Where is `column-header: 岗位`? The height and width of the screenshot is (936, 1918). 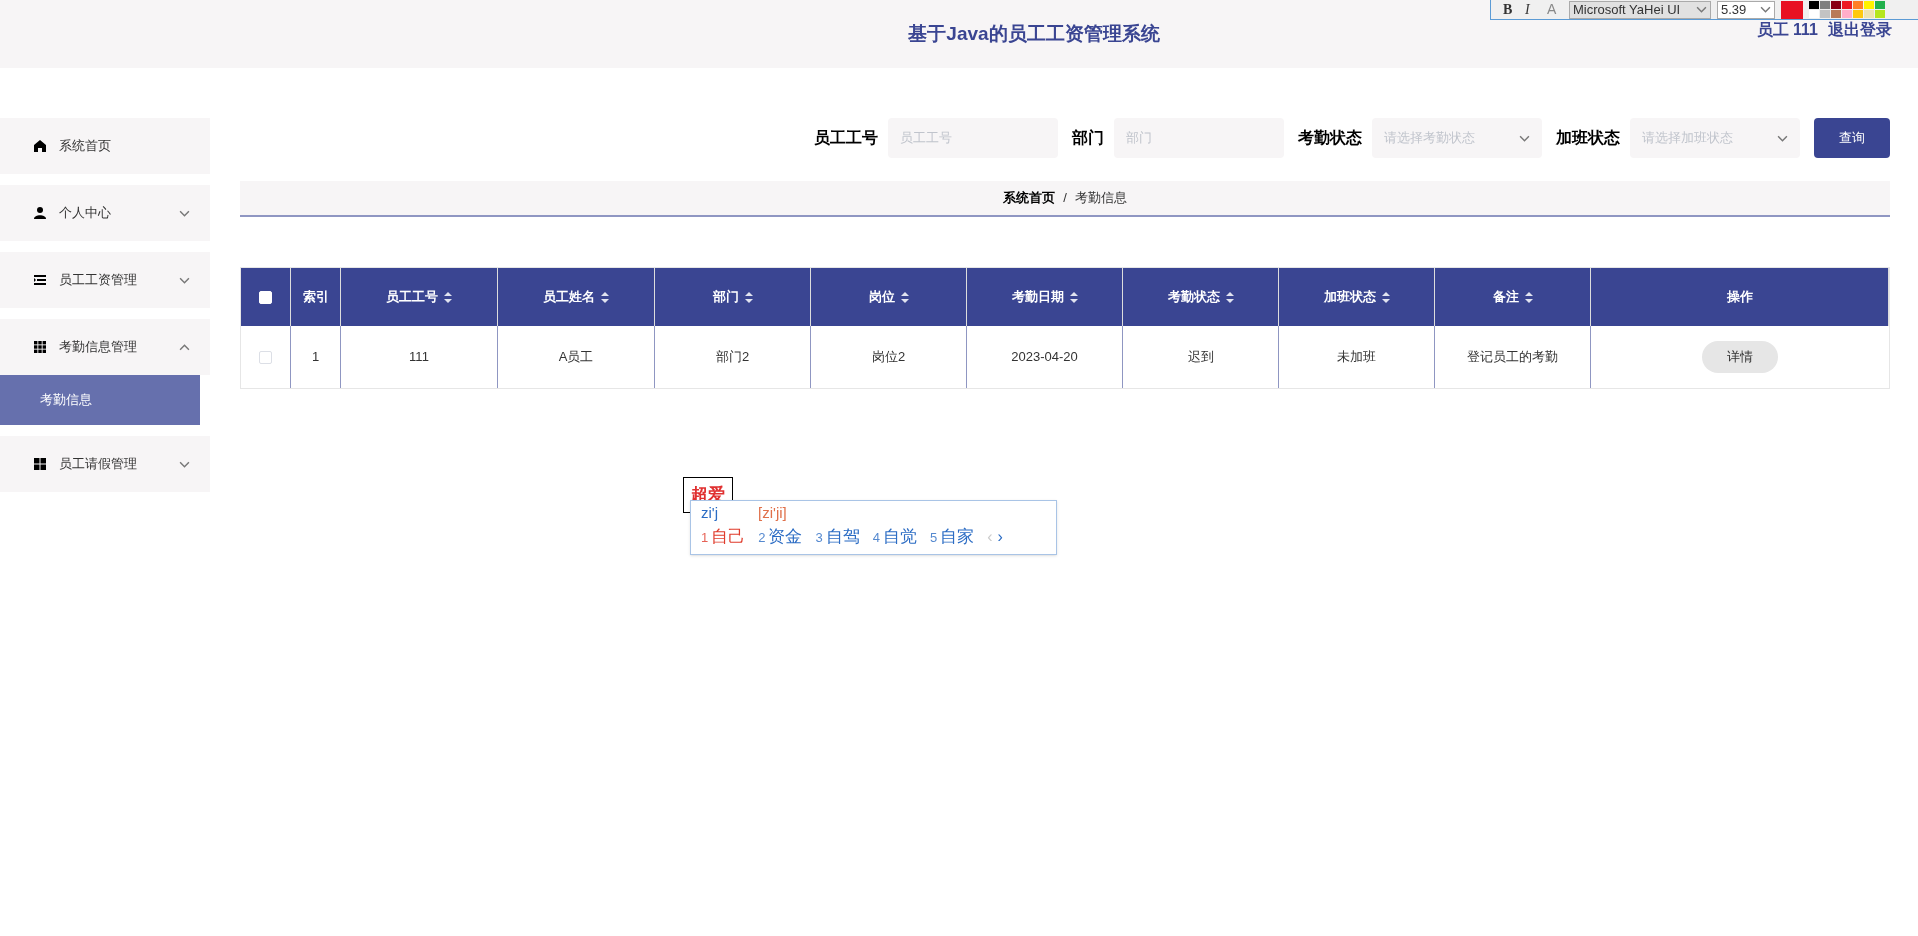 column-header: 岗位 is located at coordinates (889, 297).